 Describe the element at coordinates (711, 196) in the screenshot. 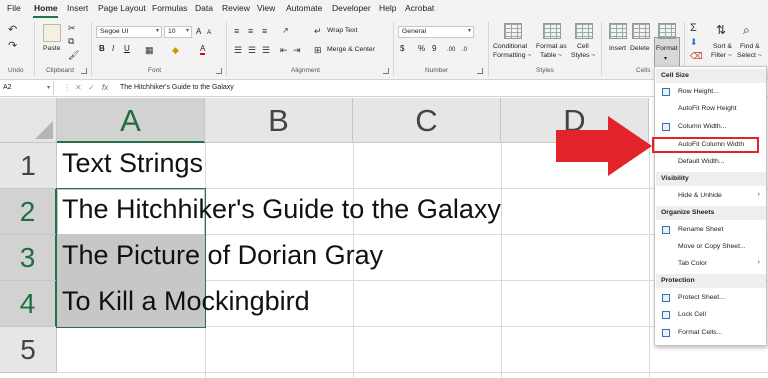

I see `menu-item-hide-unhide: Hide & Unhide ›` at that location.